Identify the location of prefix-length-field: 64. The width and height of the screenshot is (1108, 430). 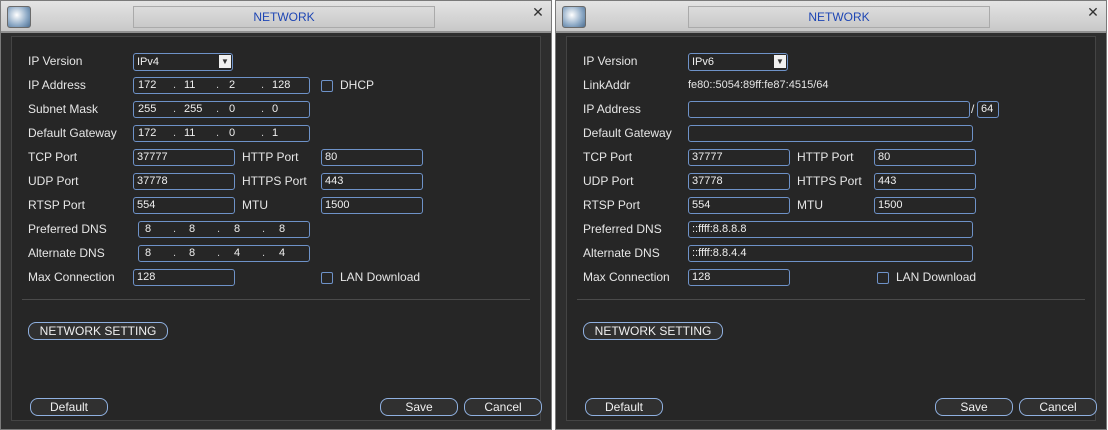
(988, 109).